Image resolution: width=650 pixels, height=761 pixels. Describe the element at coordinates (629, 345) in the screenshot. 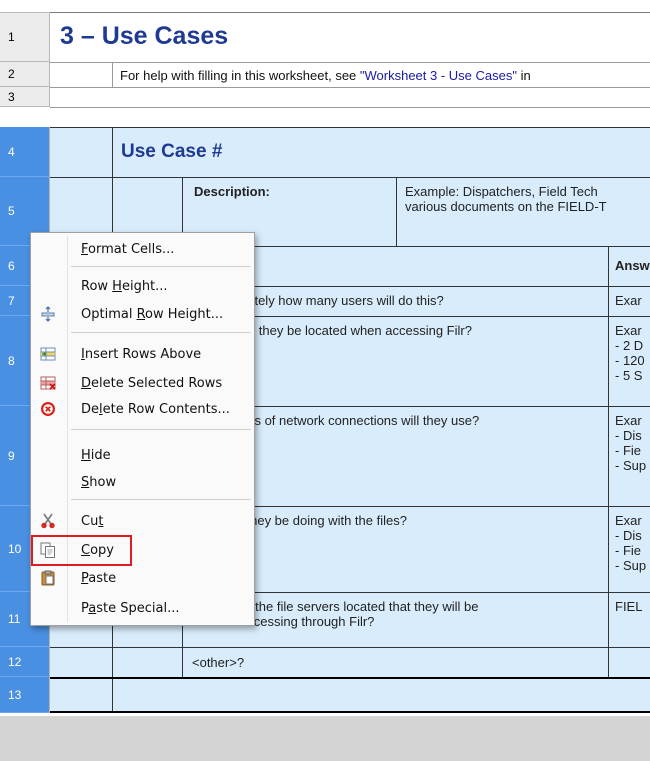

I see `answer-8-line: - 2 D` at that location.